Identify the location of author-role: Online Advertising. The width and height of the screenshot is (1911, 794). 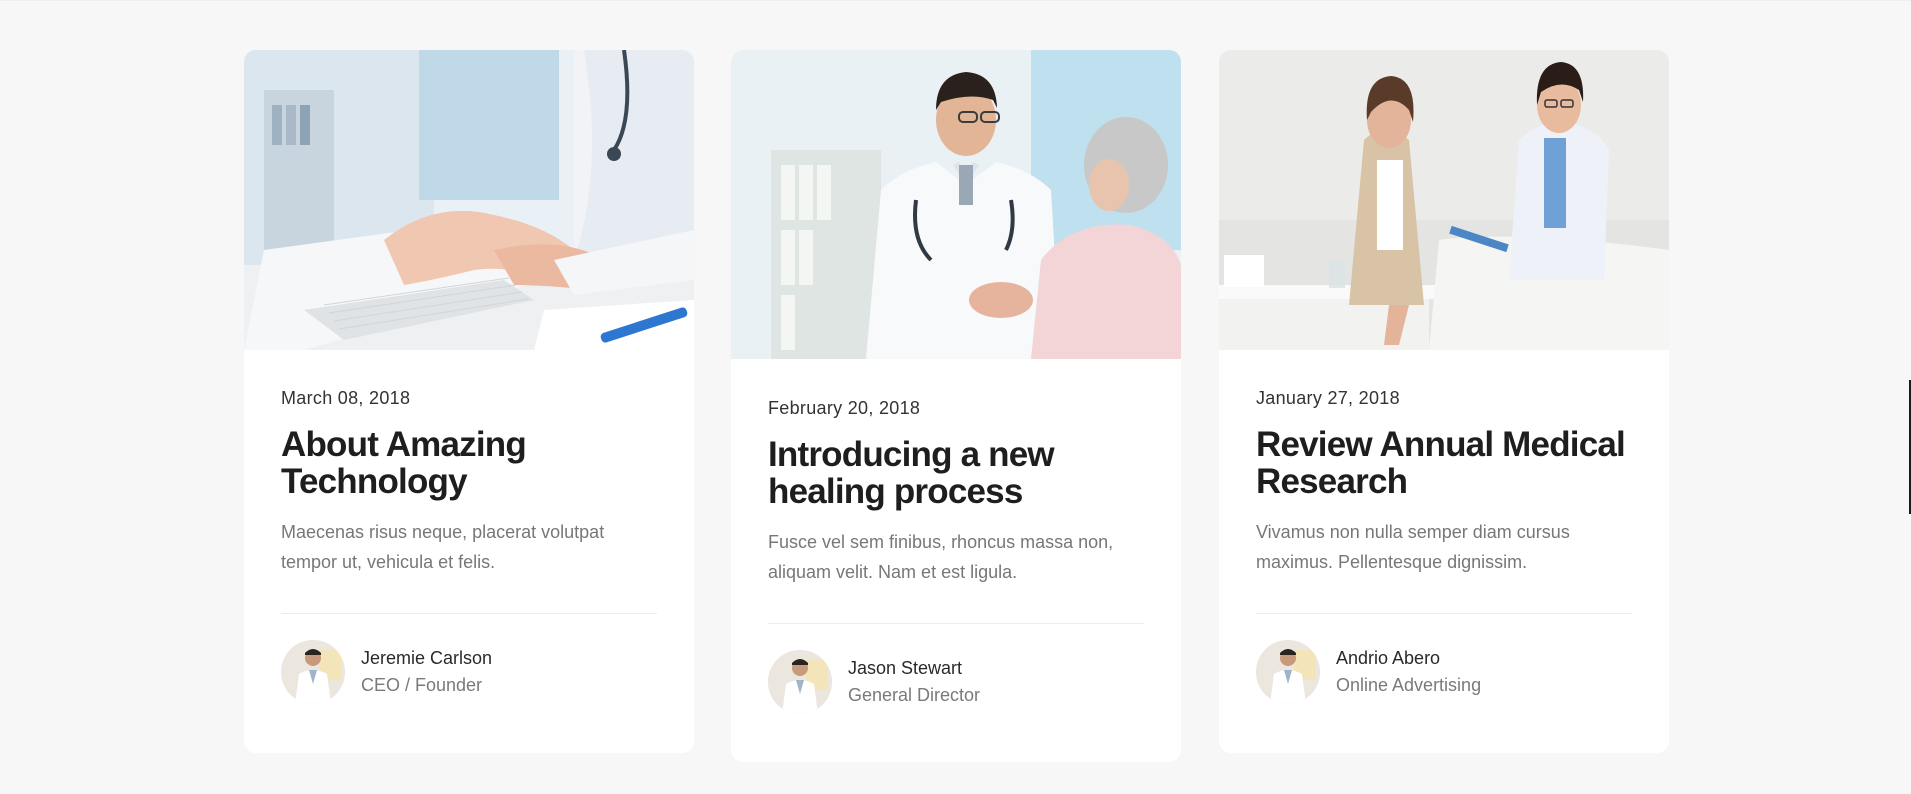
(1409, 685).